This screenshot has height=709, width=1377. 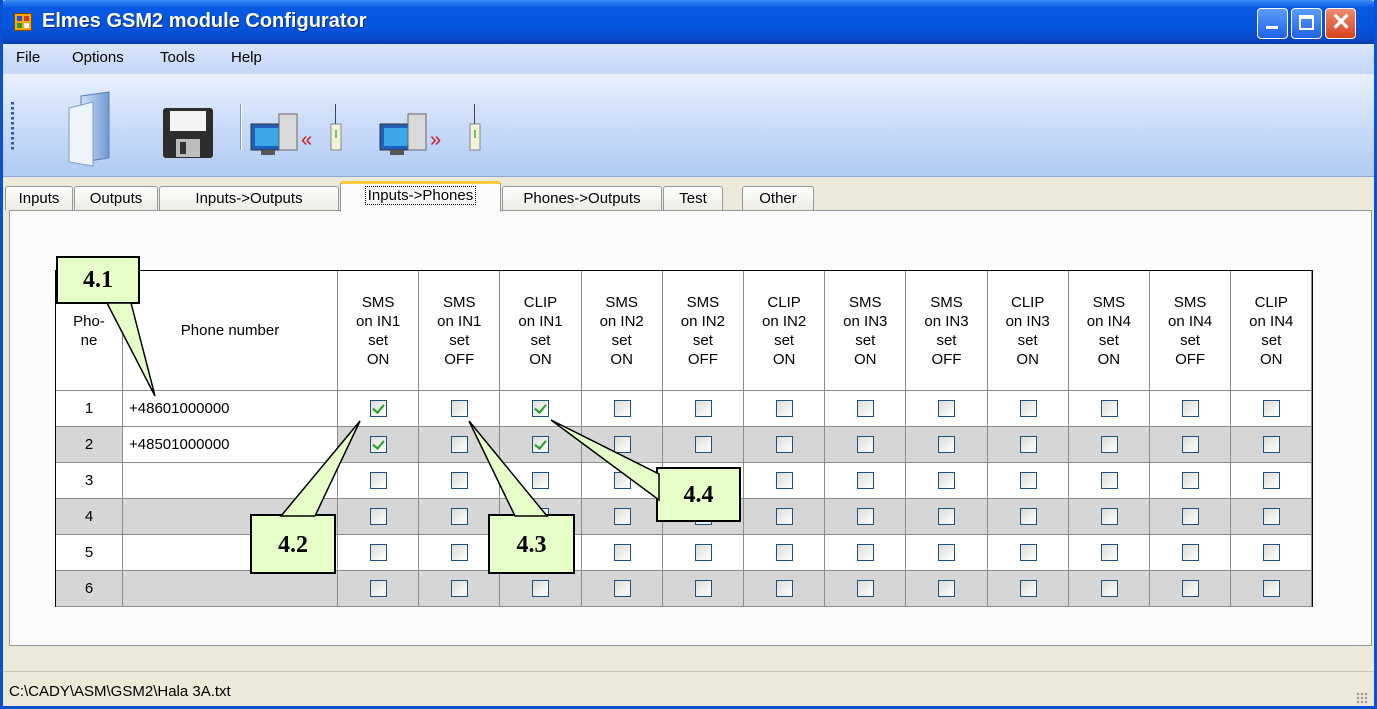 I want to click on tab-label: Inputs->Phones, so click(x=420, y=195).